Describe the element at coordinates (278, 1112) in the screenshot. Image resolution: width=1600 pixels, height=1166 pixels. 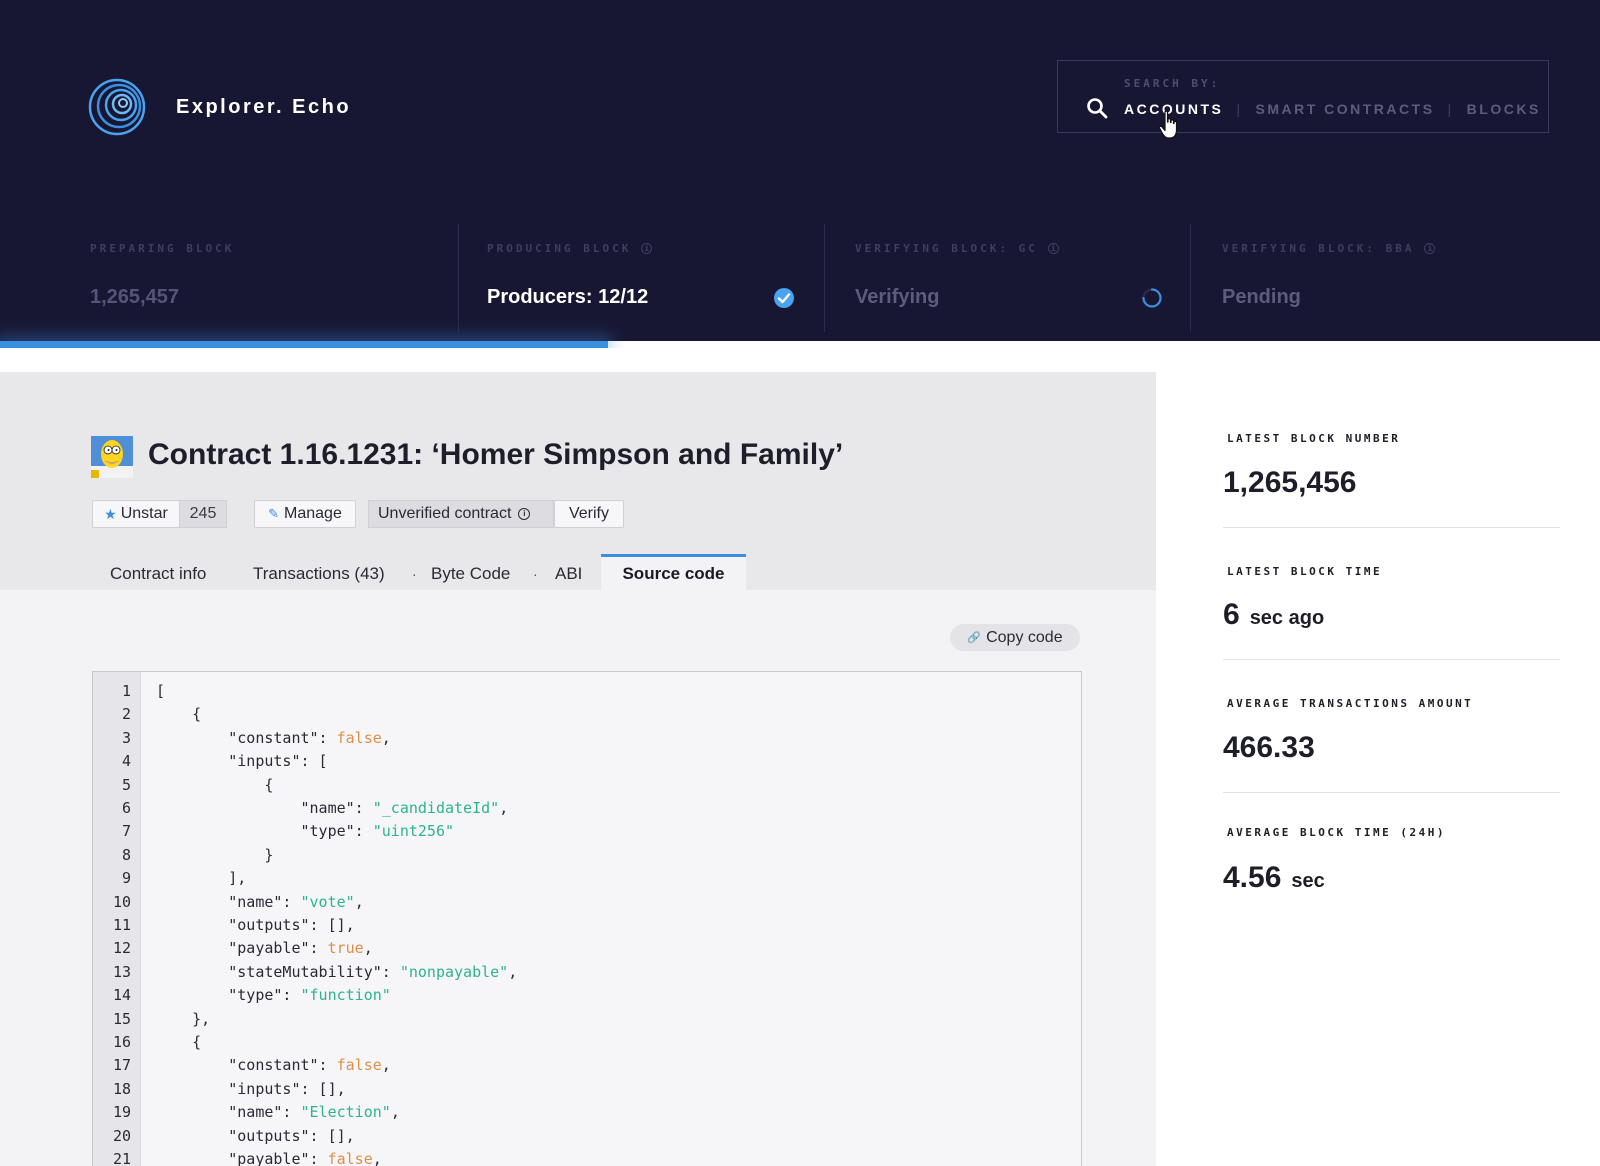
I see `code-text: "name": "Election",` at that location.